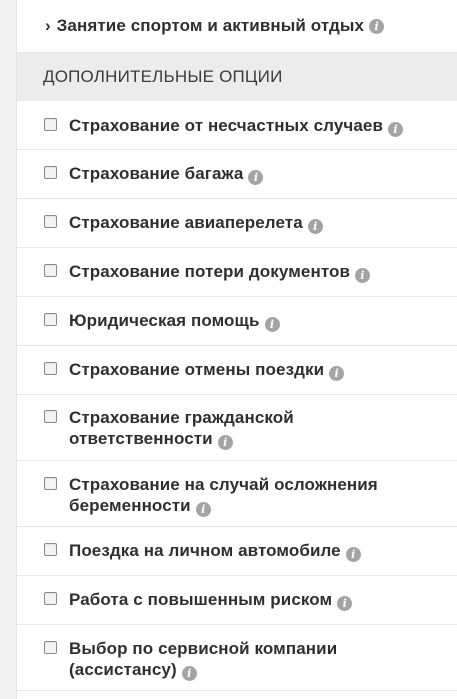 The width and height of the screenshot is (457, 699). What do you see at coordinates (210, 25) in the screenshot?
I see `sport-activity-label: Занятие спортом и активный отдых` at bounding box center [210, 25].